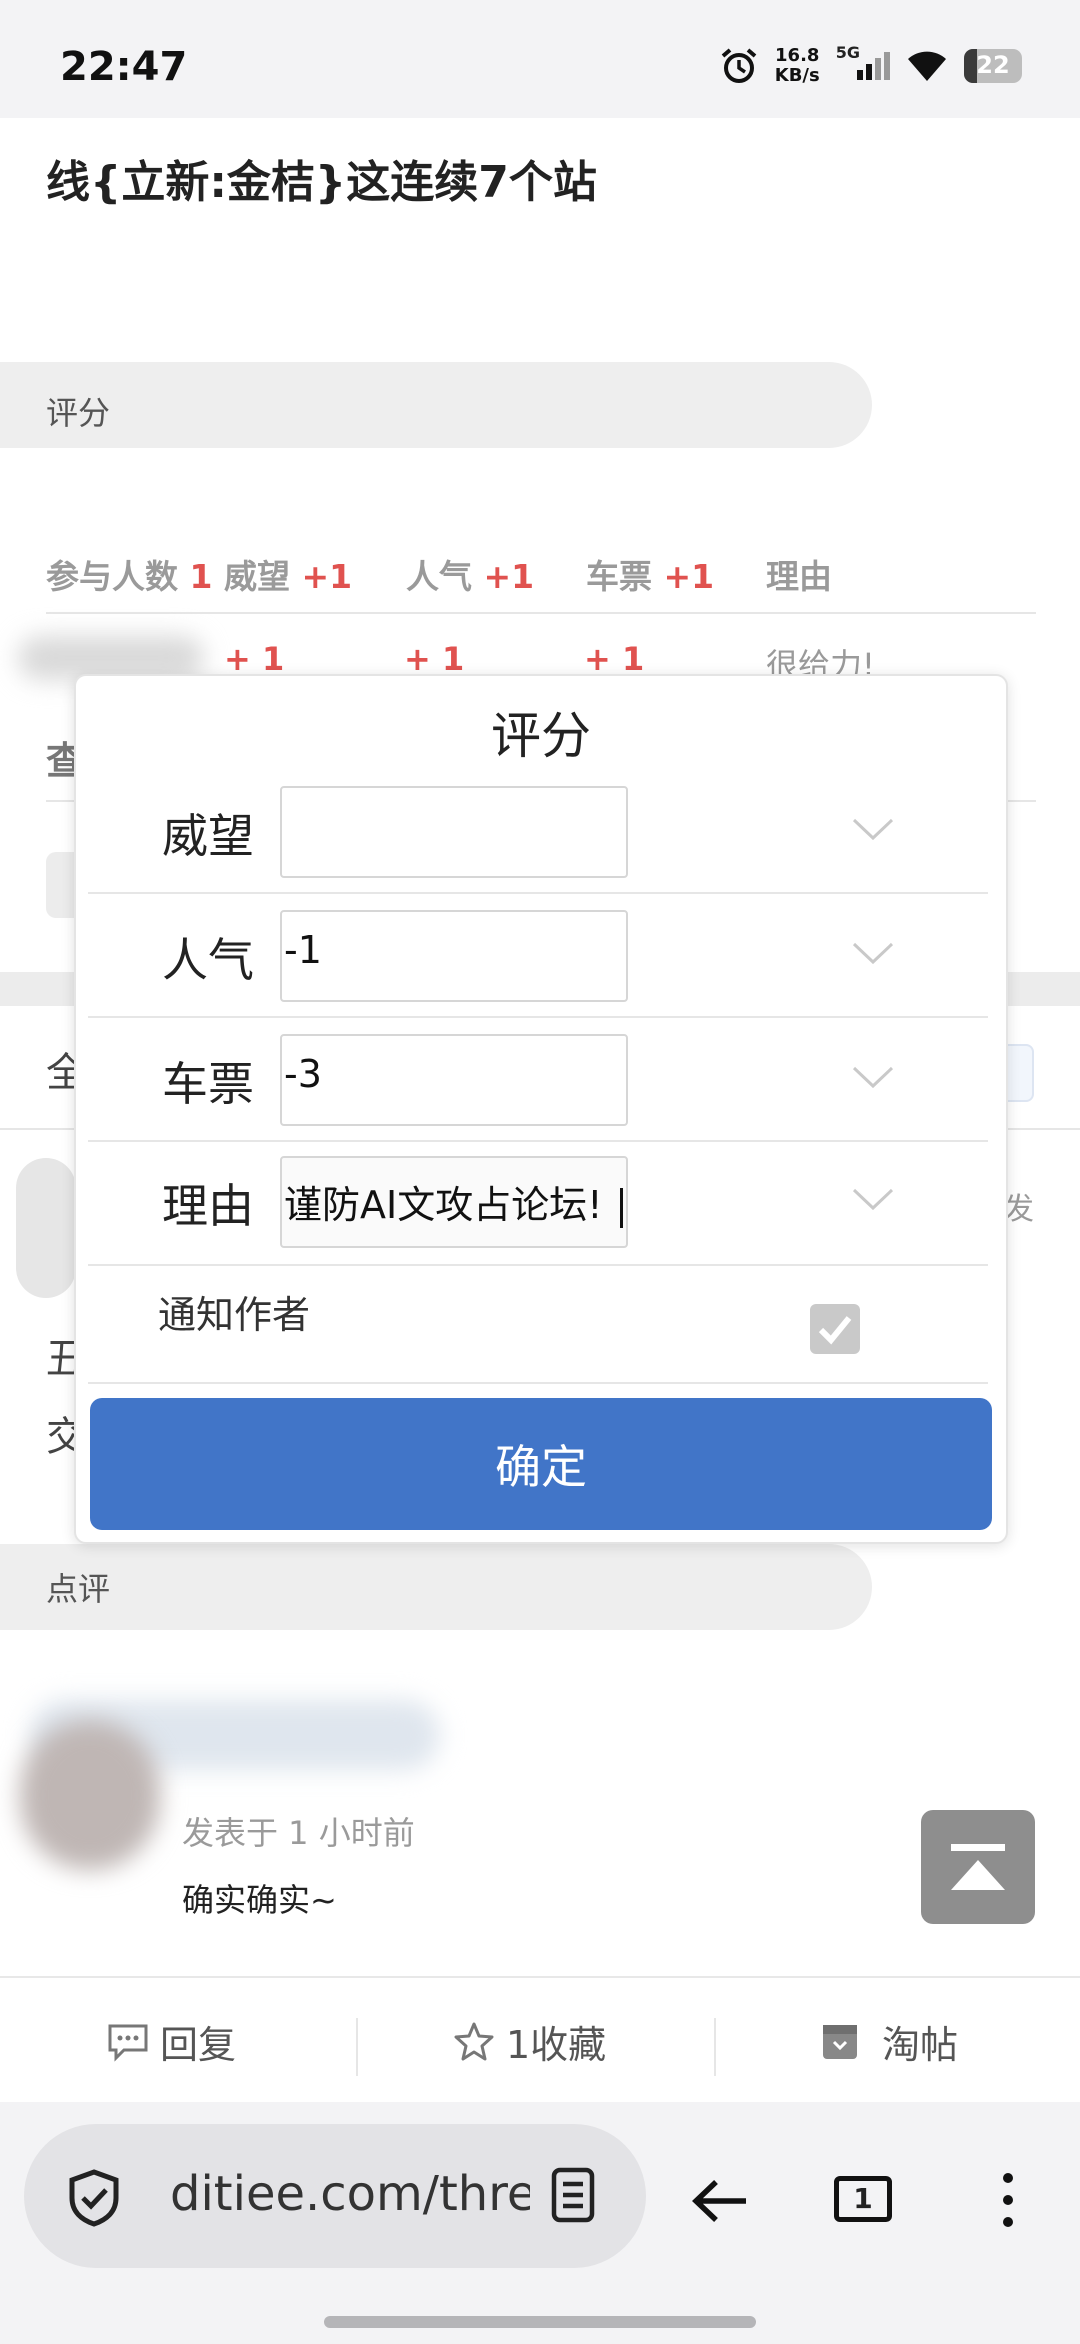  Describe the element at coordinates (474, 2041) in the screenshot. I see `star-icon` at that location.